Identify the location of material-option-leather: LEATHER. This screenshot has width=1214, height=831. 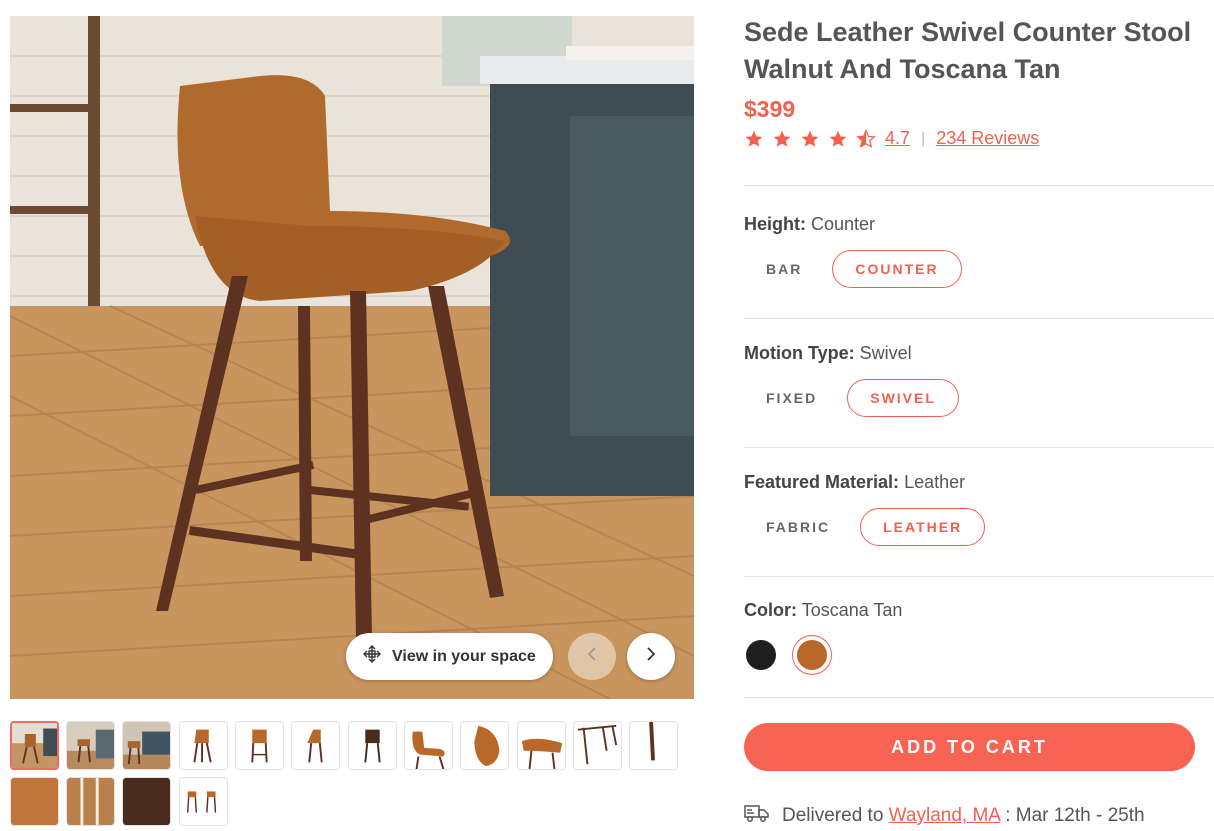
(923, 527).